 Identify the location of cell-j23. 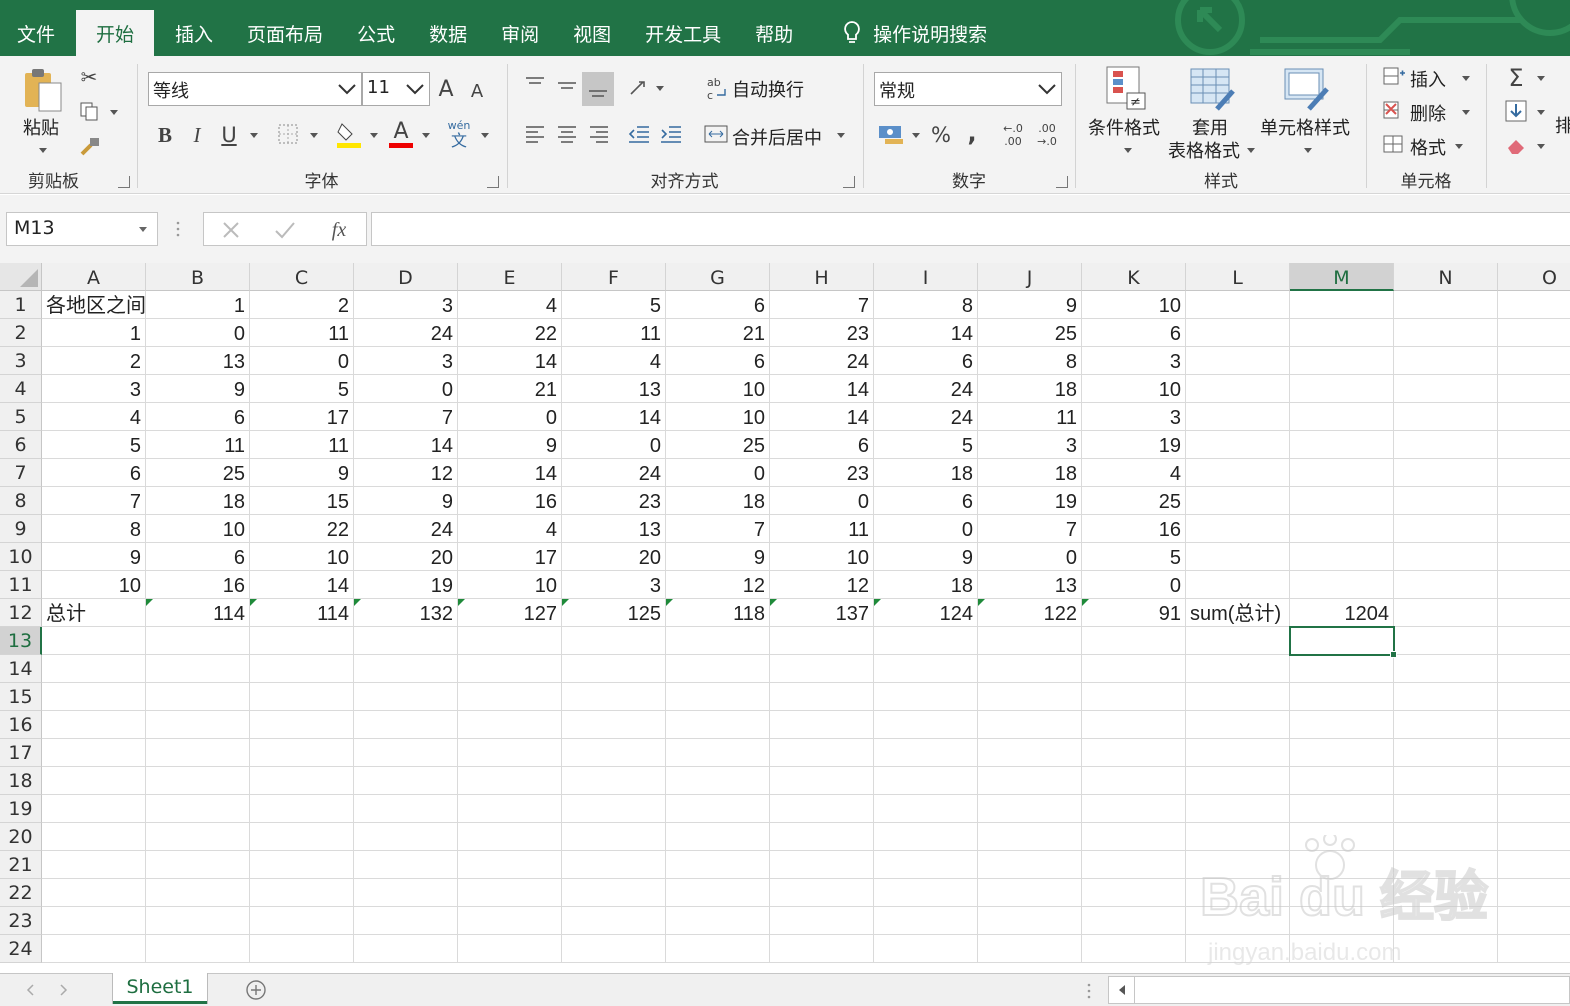
(1030, 921).